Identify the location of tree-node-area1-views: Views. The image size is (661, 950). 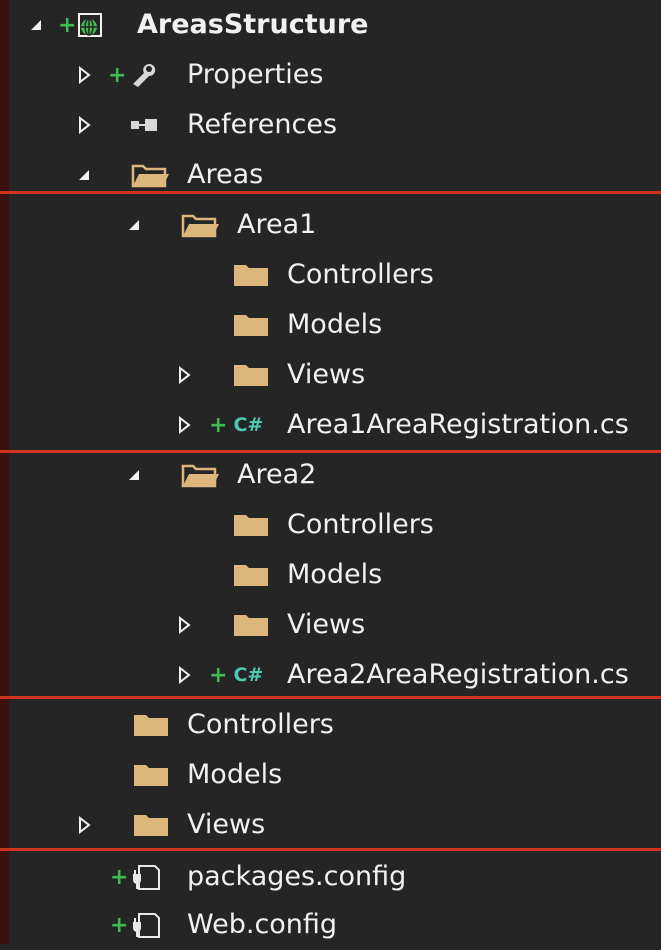
(330, 375).